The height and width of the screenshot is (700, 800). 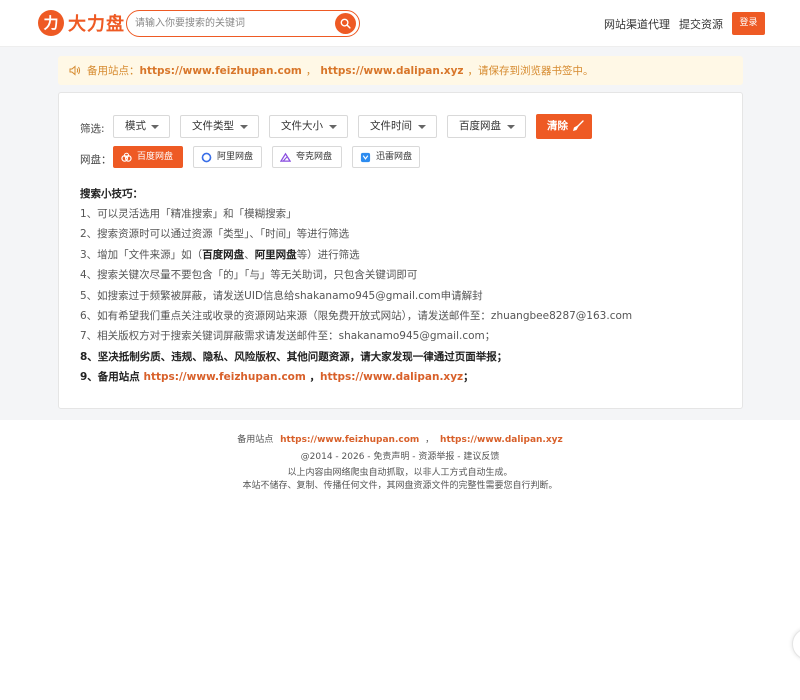 I want to click on search-box, so click(x=243, y=23).